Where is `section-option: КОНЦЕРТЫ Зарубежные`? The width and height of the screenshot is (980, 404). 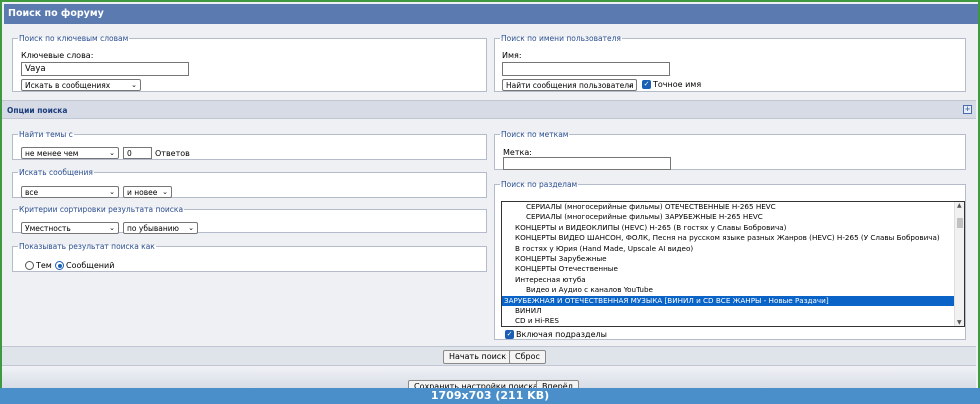 section-option: КОНЦЕРТЫ Зарубежные is located at coordinates (728, 259).